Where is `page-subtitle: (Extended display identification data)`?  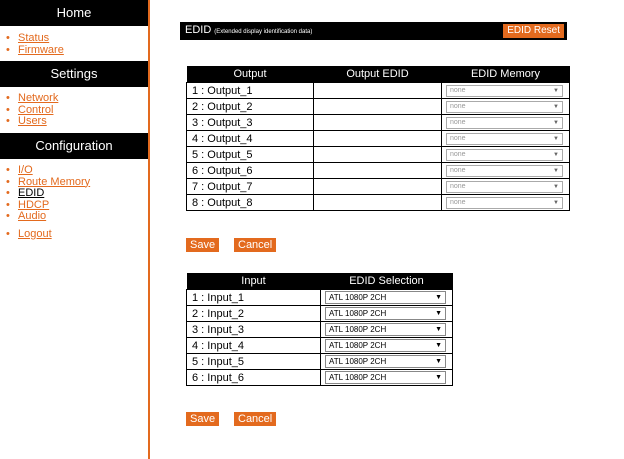 page-subtitle: (Extended display identification data) is located at coordinates (263, 32).